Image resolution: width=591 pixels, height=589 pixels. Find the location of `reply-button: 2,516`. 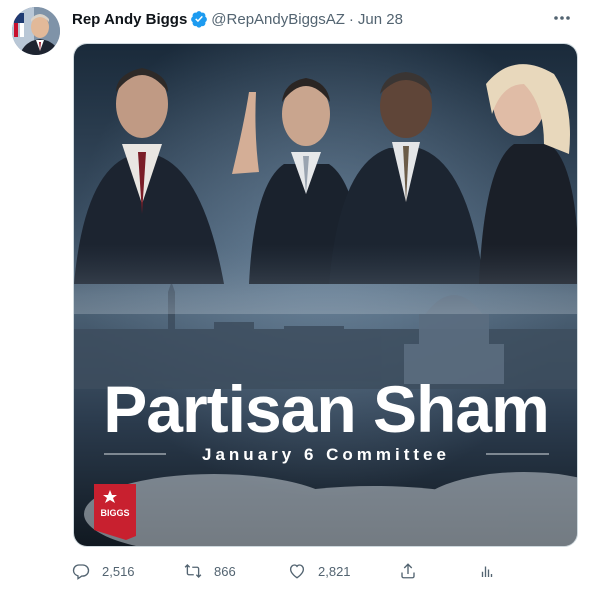

reply-button: 2,516 is located at coordinates (103, 571).